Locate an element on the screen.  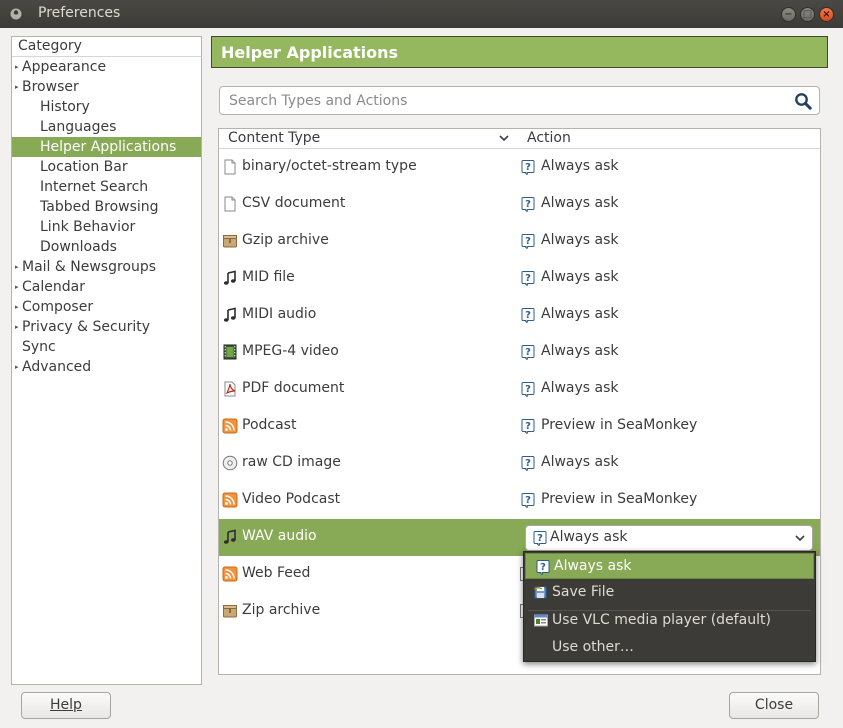
window-title: Preferences is located at coordinates (79, 13).